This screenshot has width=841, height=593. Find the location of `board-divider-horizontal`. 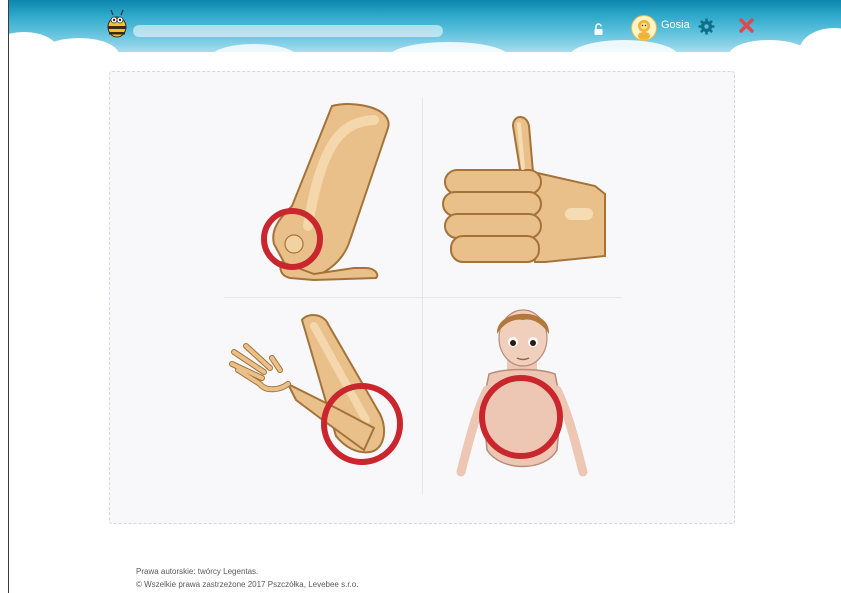

board-divider-horizontal is located at coordinates (423, 297).